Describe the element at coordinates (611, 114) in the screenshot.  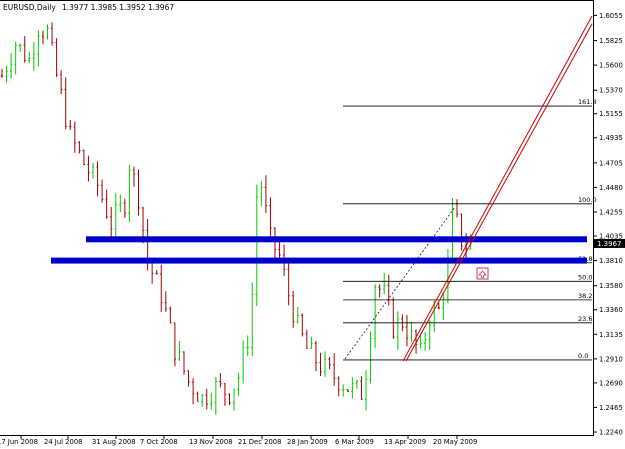
I see `price-tick-label: 1.5155` at that location.